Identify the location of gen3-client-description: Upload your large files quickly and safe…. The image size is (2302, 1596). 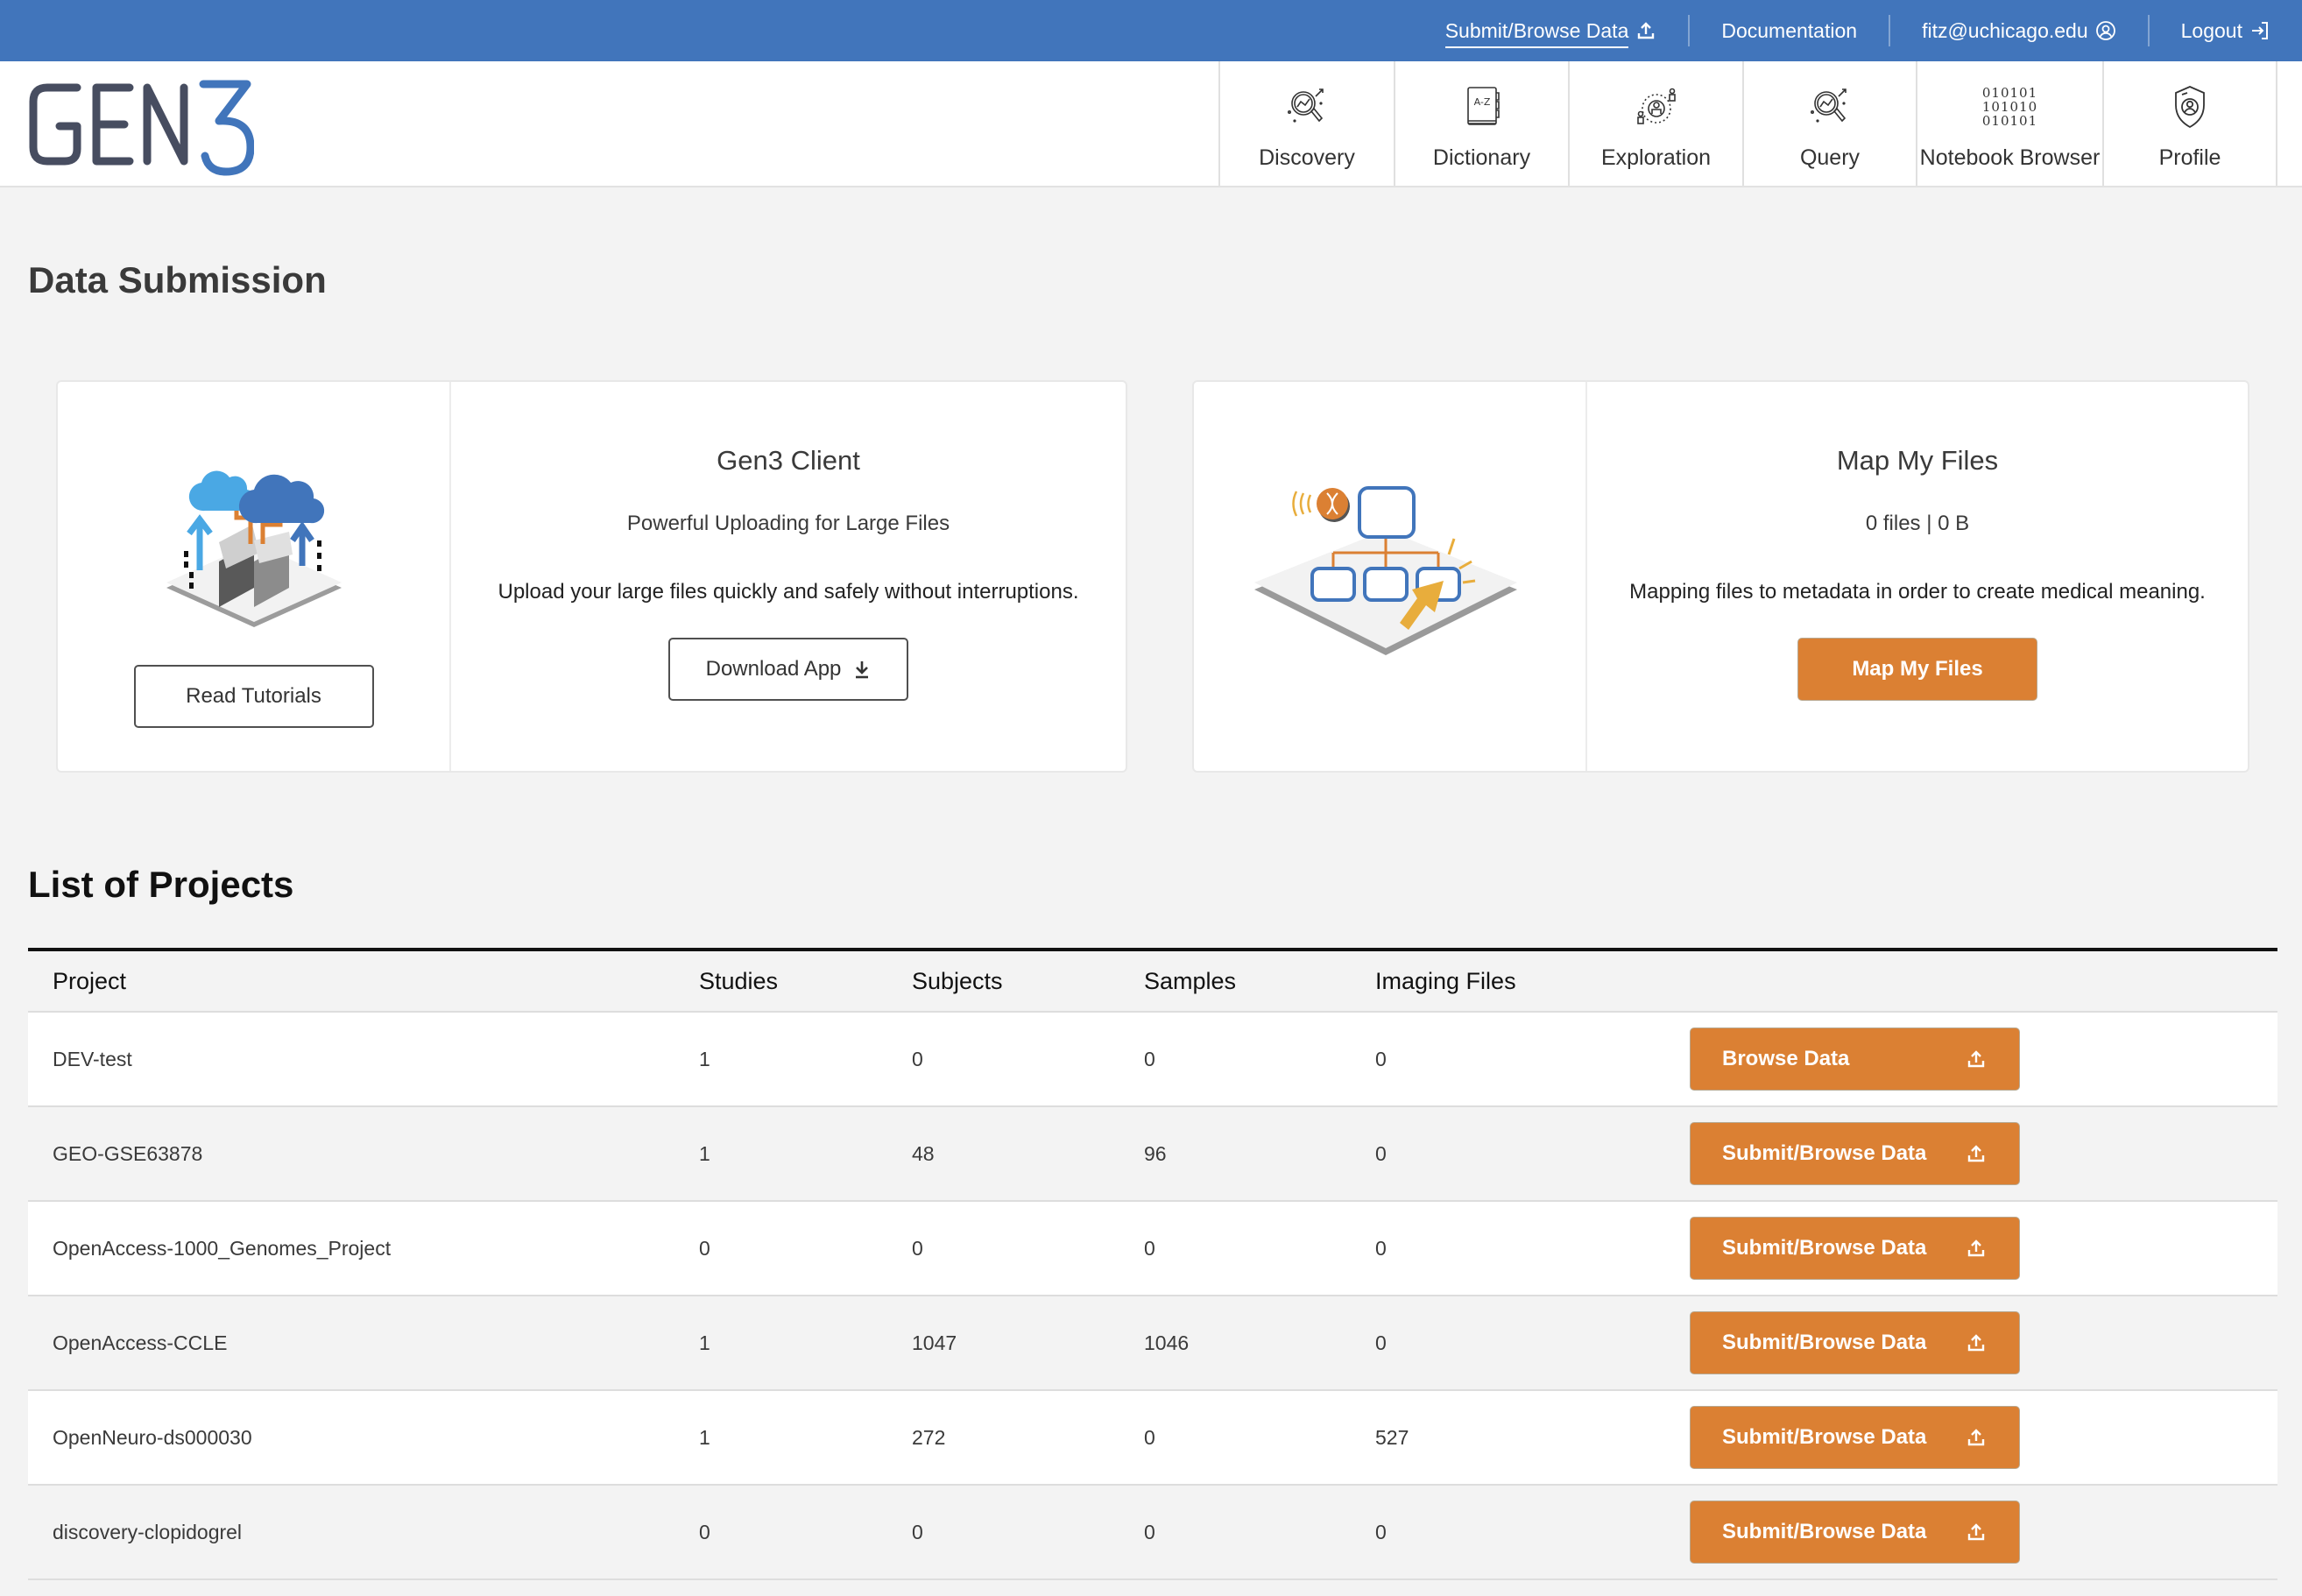
(788, 592).